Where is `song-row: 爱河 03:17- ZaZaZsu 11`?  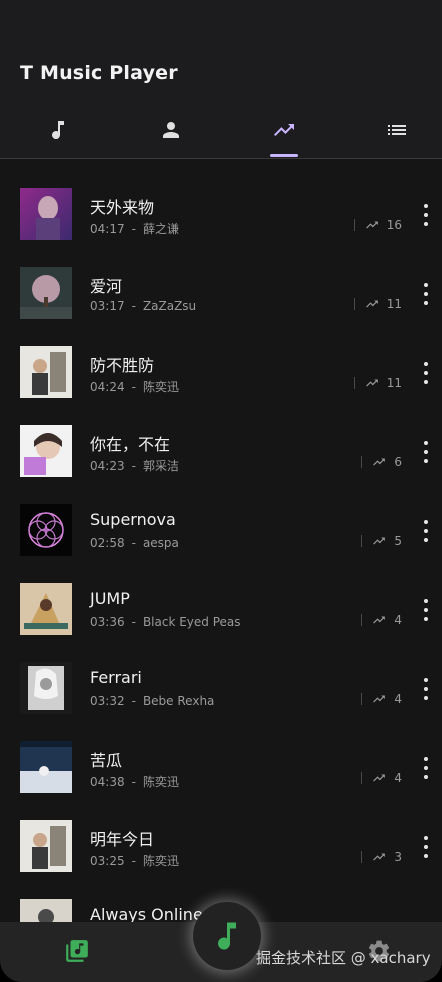 song-row: 爱河 03:17- ZaZaZsu 11 is located at coordinates (221, 279).